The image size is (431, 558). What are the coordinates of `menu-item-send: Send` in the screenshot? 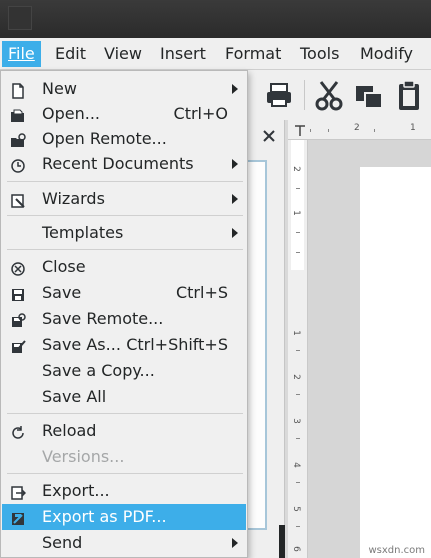 It's located at (124, 543).